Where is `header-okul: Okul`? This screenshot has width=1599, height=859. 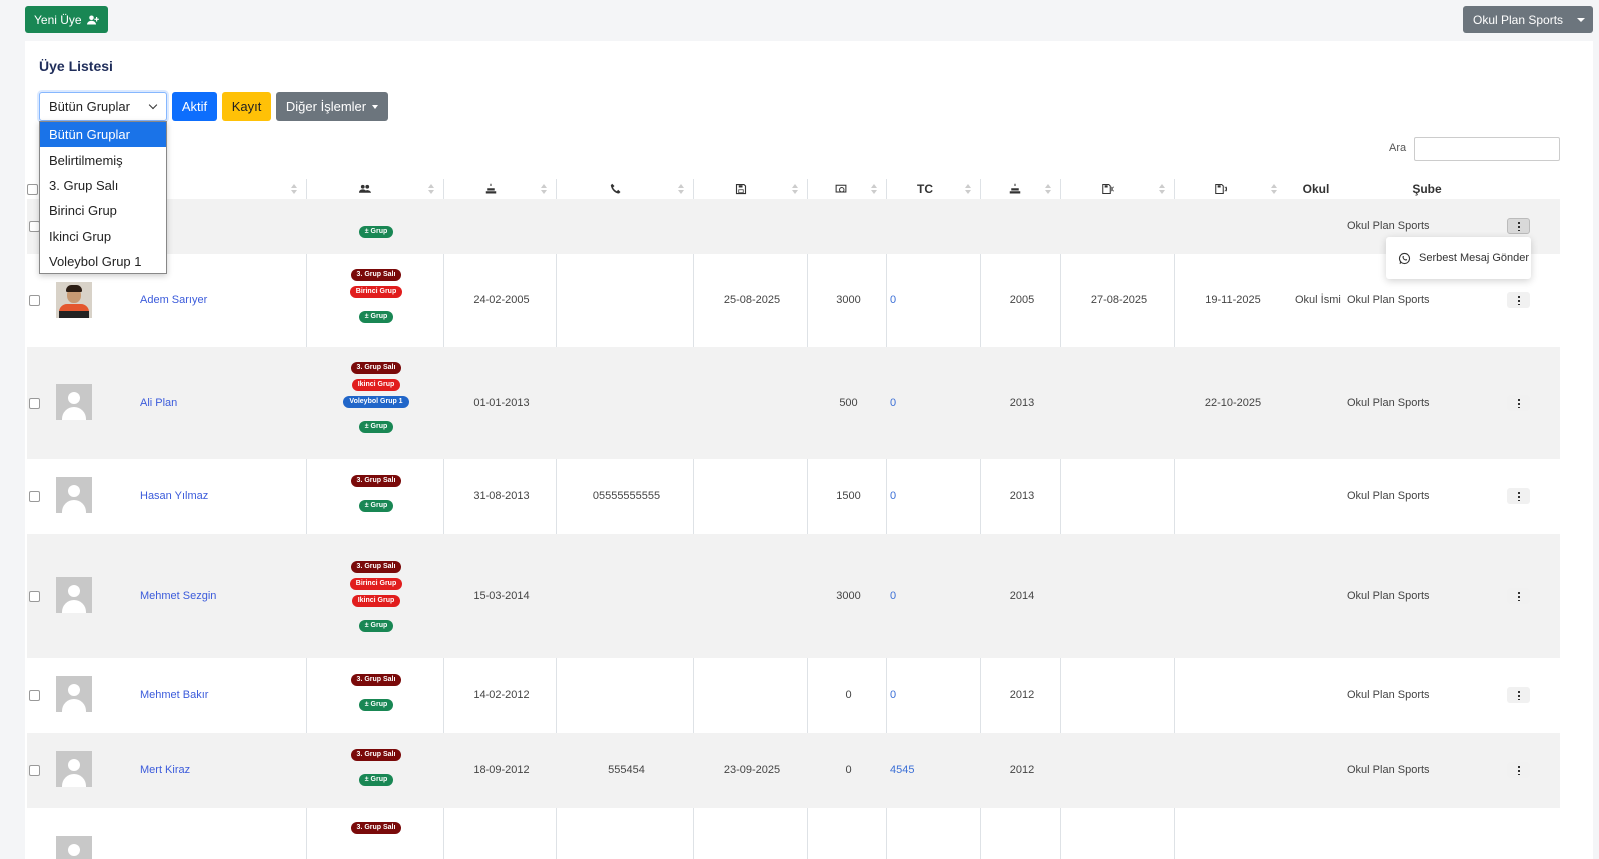 header-okul: Okul is located at coordinates (1316, 189).